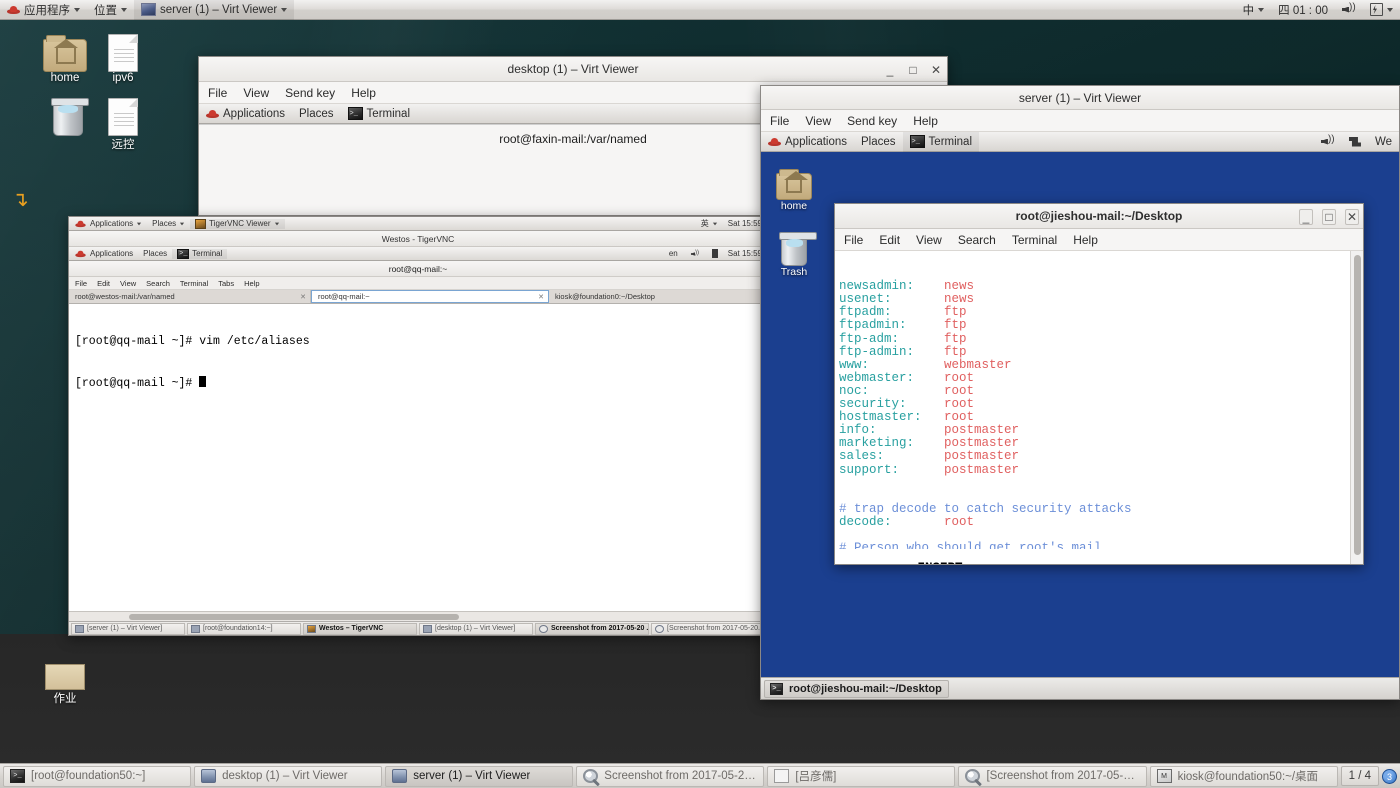  What do you see at coordinates (1360, 776) in the screenshot?
I see `workspace-pager: 1 / 4` at bounding box center [1360, 776].